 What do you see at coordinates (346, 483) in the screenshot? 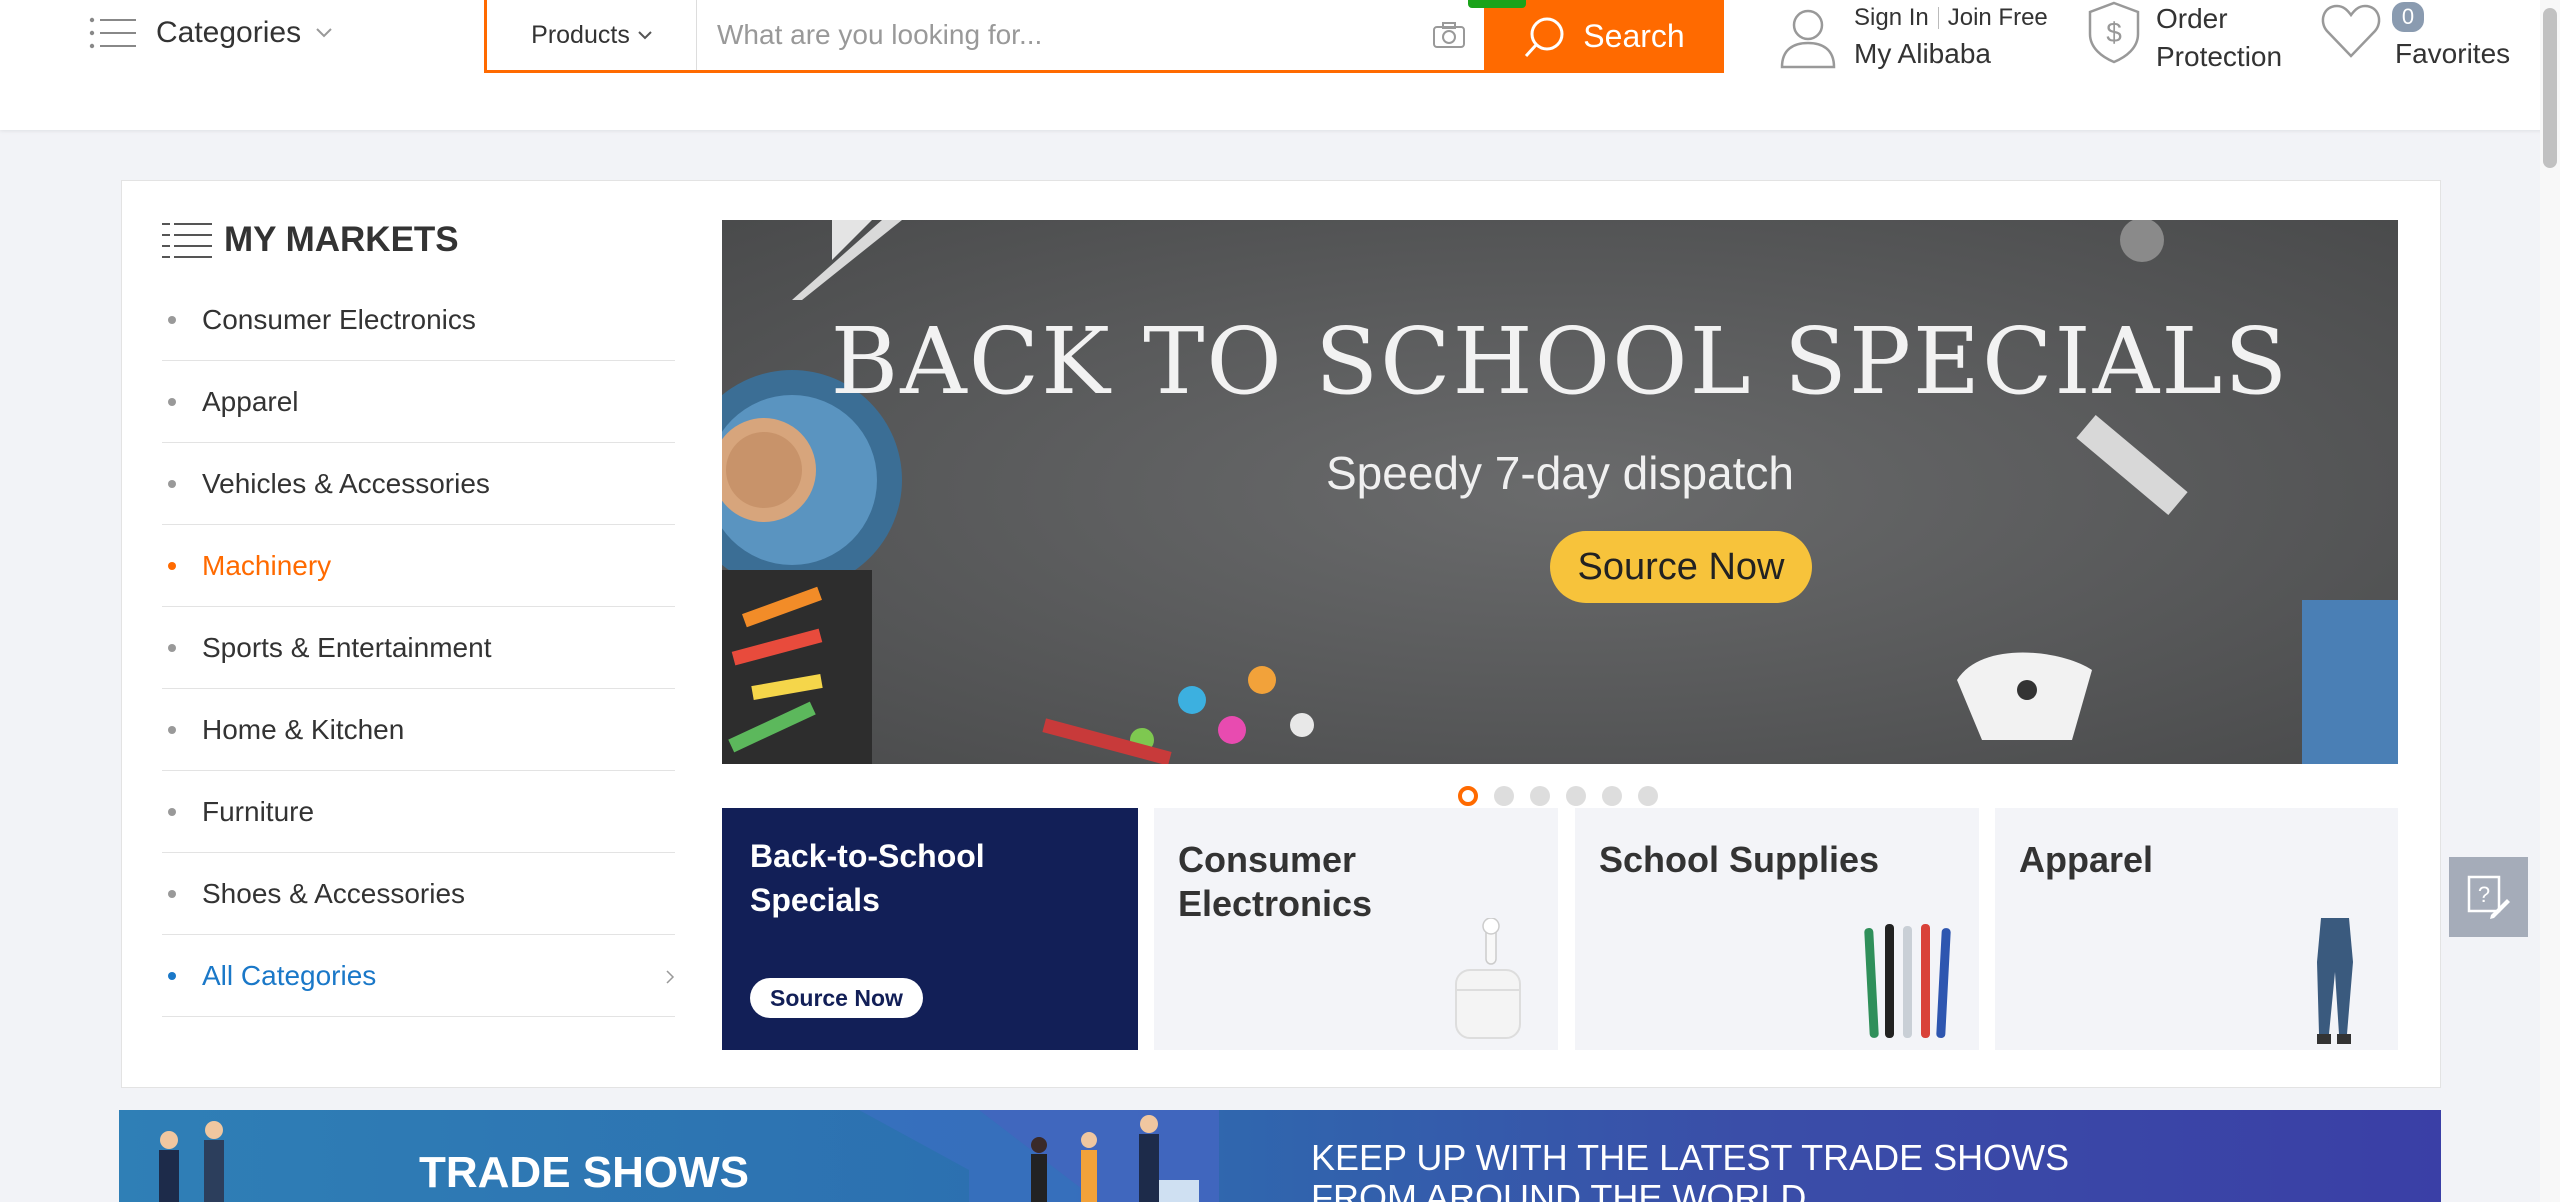
I see `market-item-label: Vehicles & Accessories` at bounding box center [346, 483].